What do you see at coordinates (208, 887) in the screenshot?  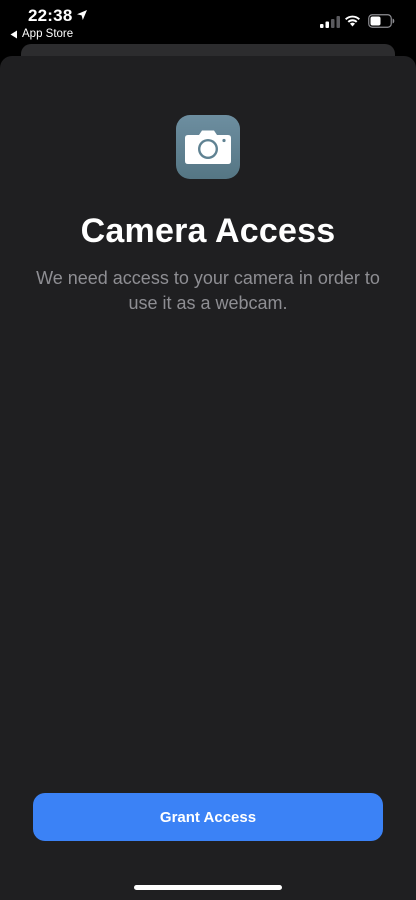 I see `home-indicator` at bounding box center [208, 887].